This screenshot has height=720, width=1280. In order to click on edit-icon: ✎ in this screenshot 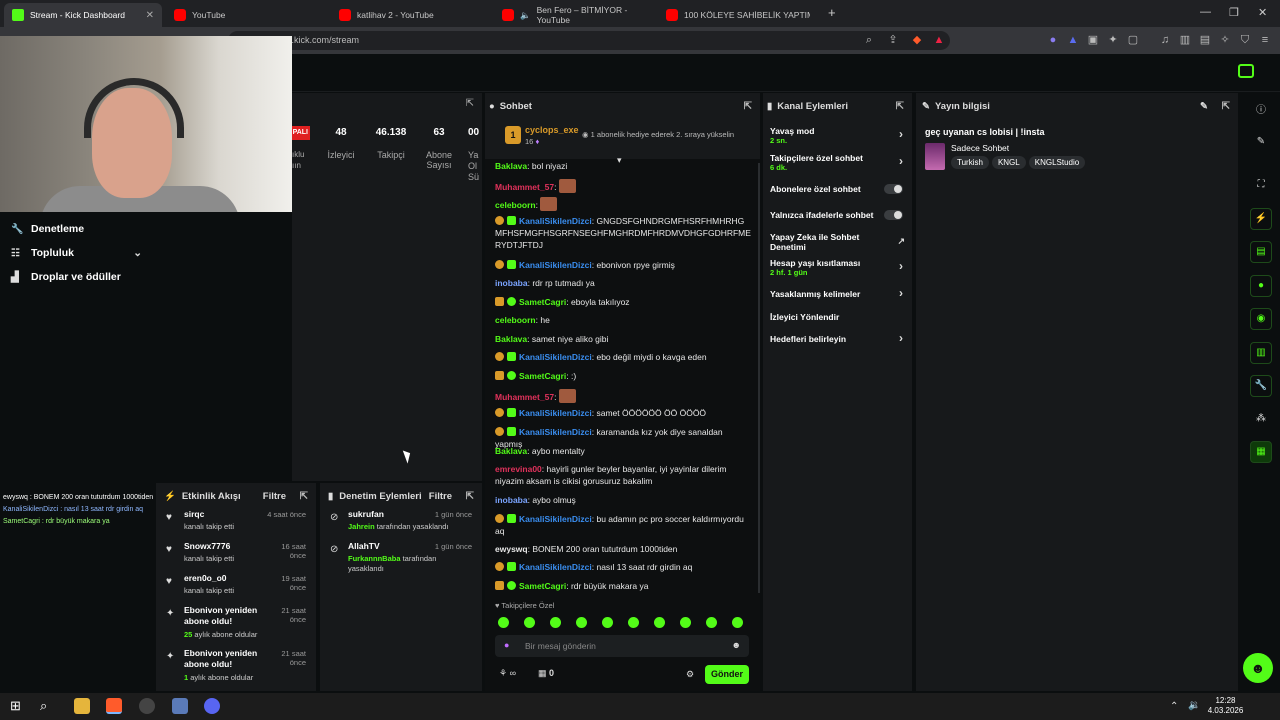, I will do `click(1204, 106)`.